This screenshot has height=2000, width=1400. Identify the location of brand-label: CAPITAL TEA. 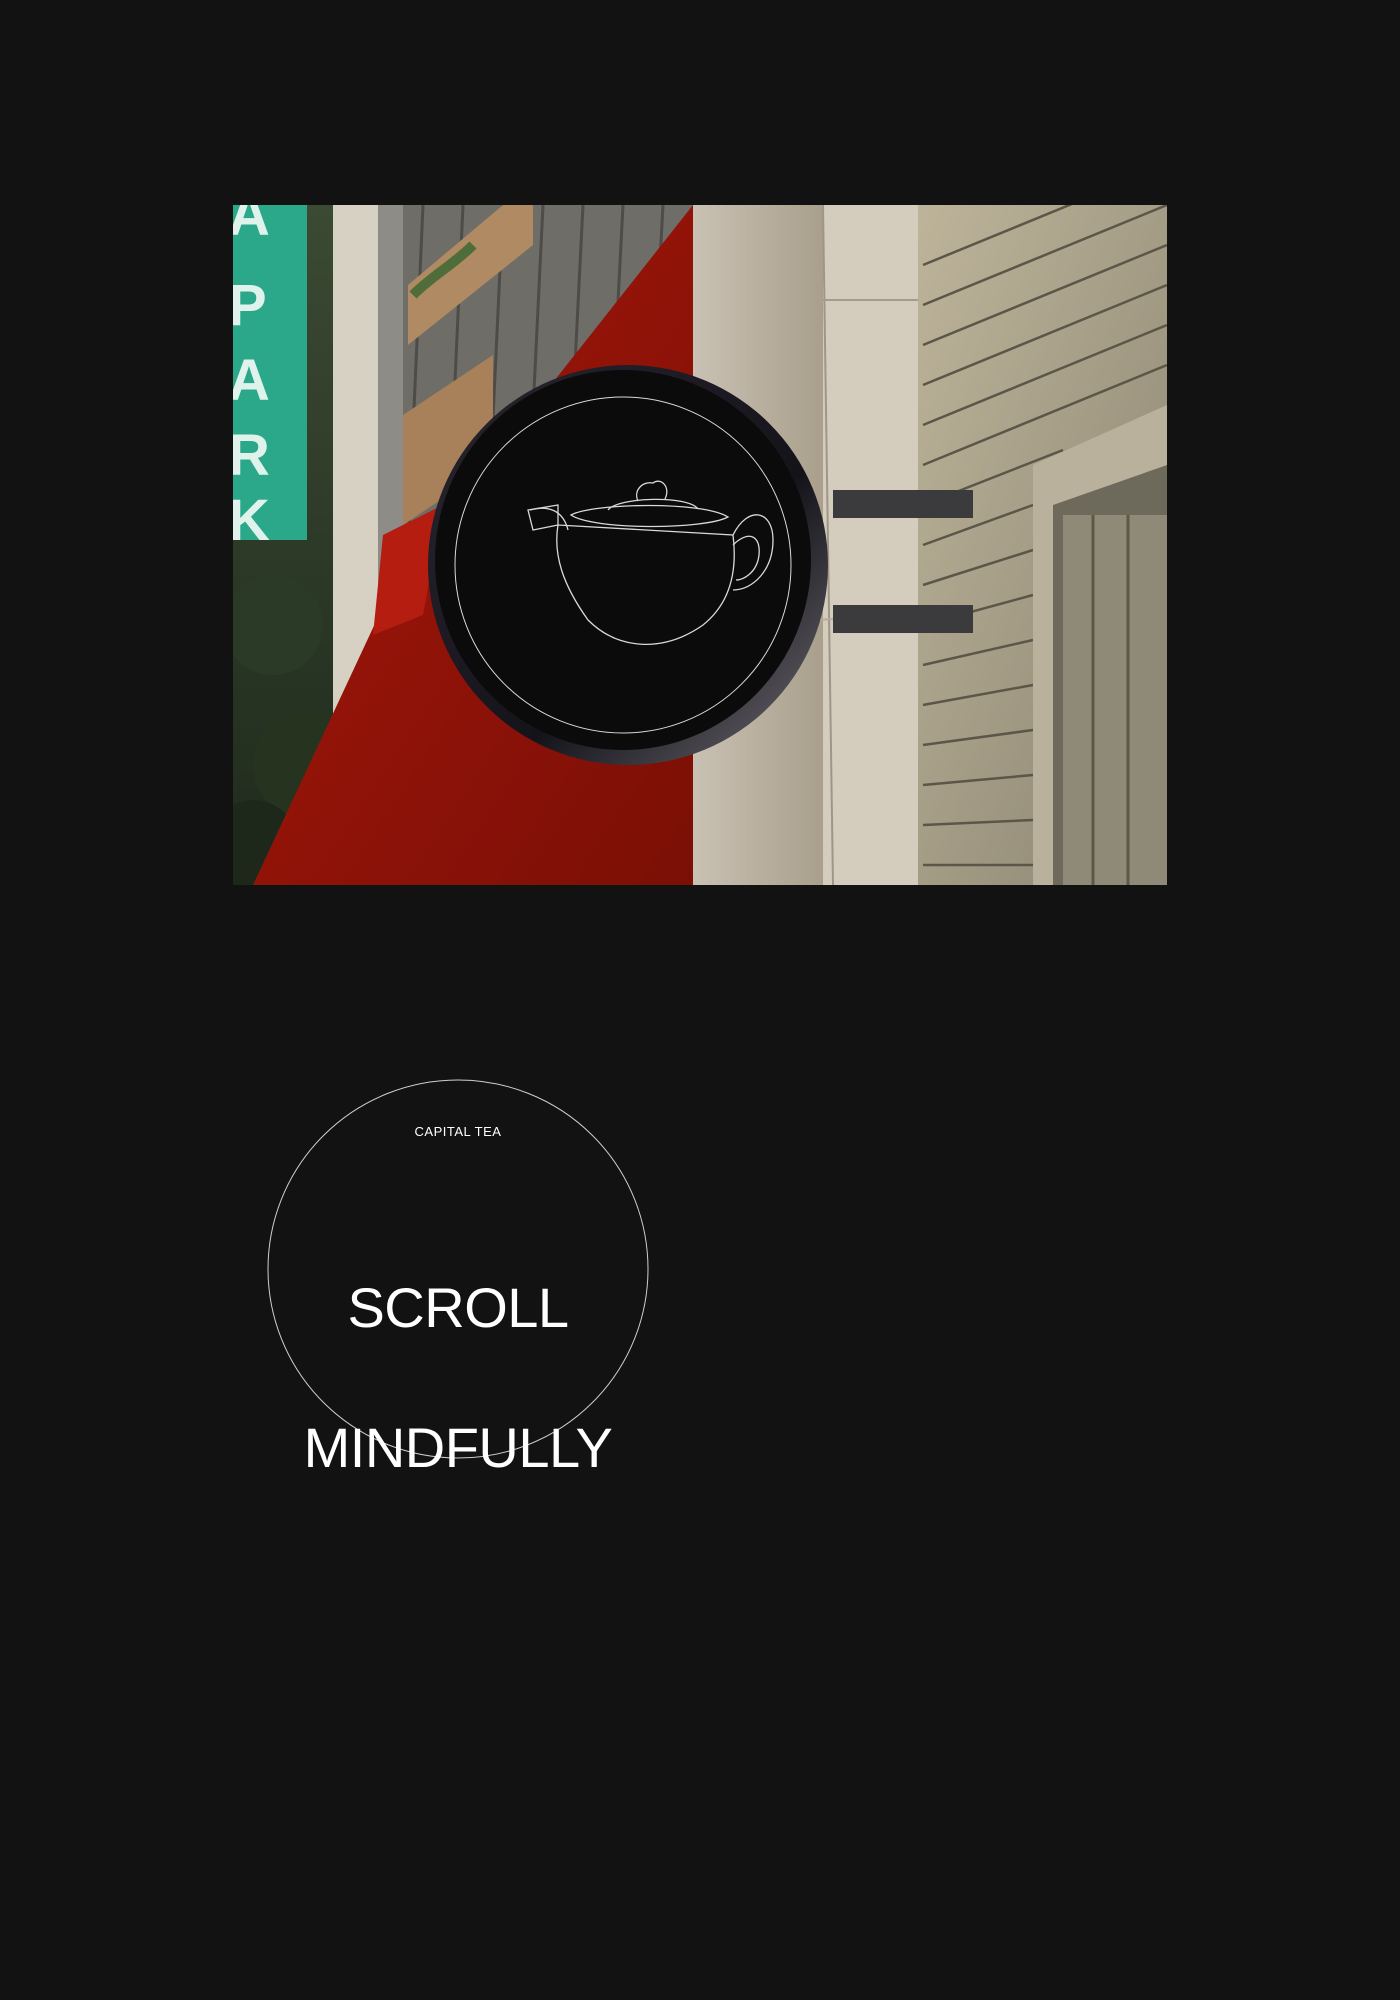
(458, 1131).